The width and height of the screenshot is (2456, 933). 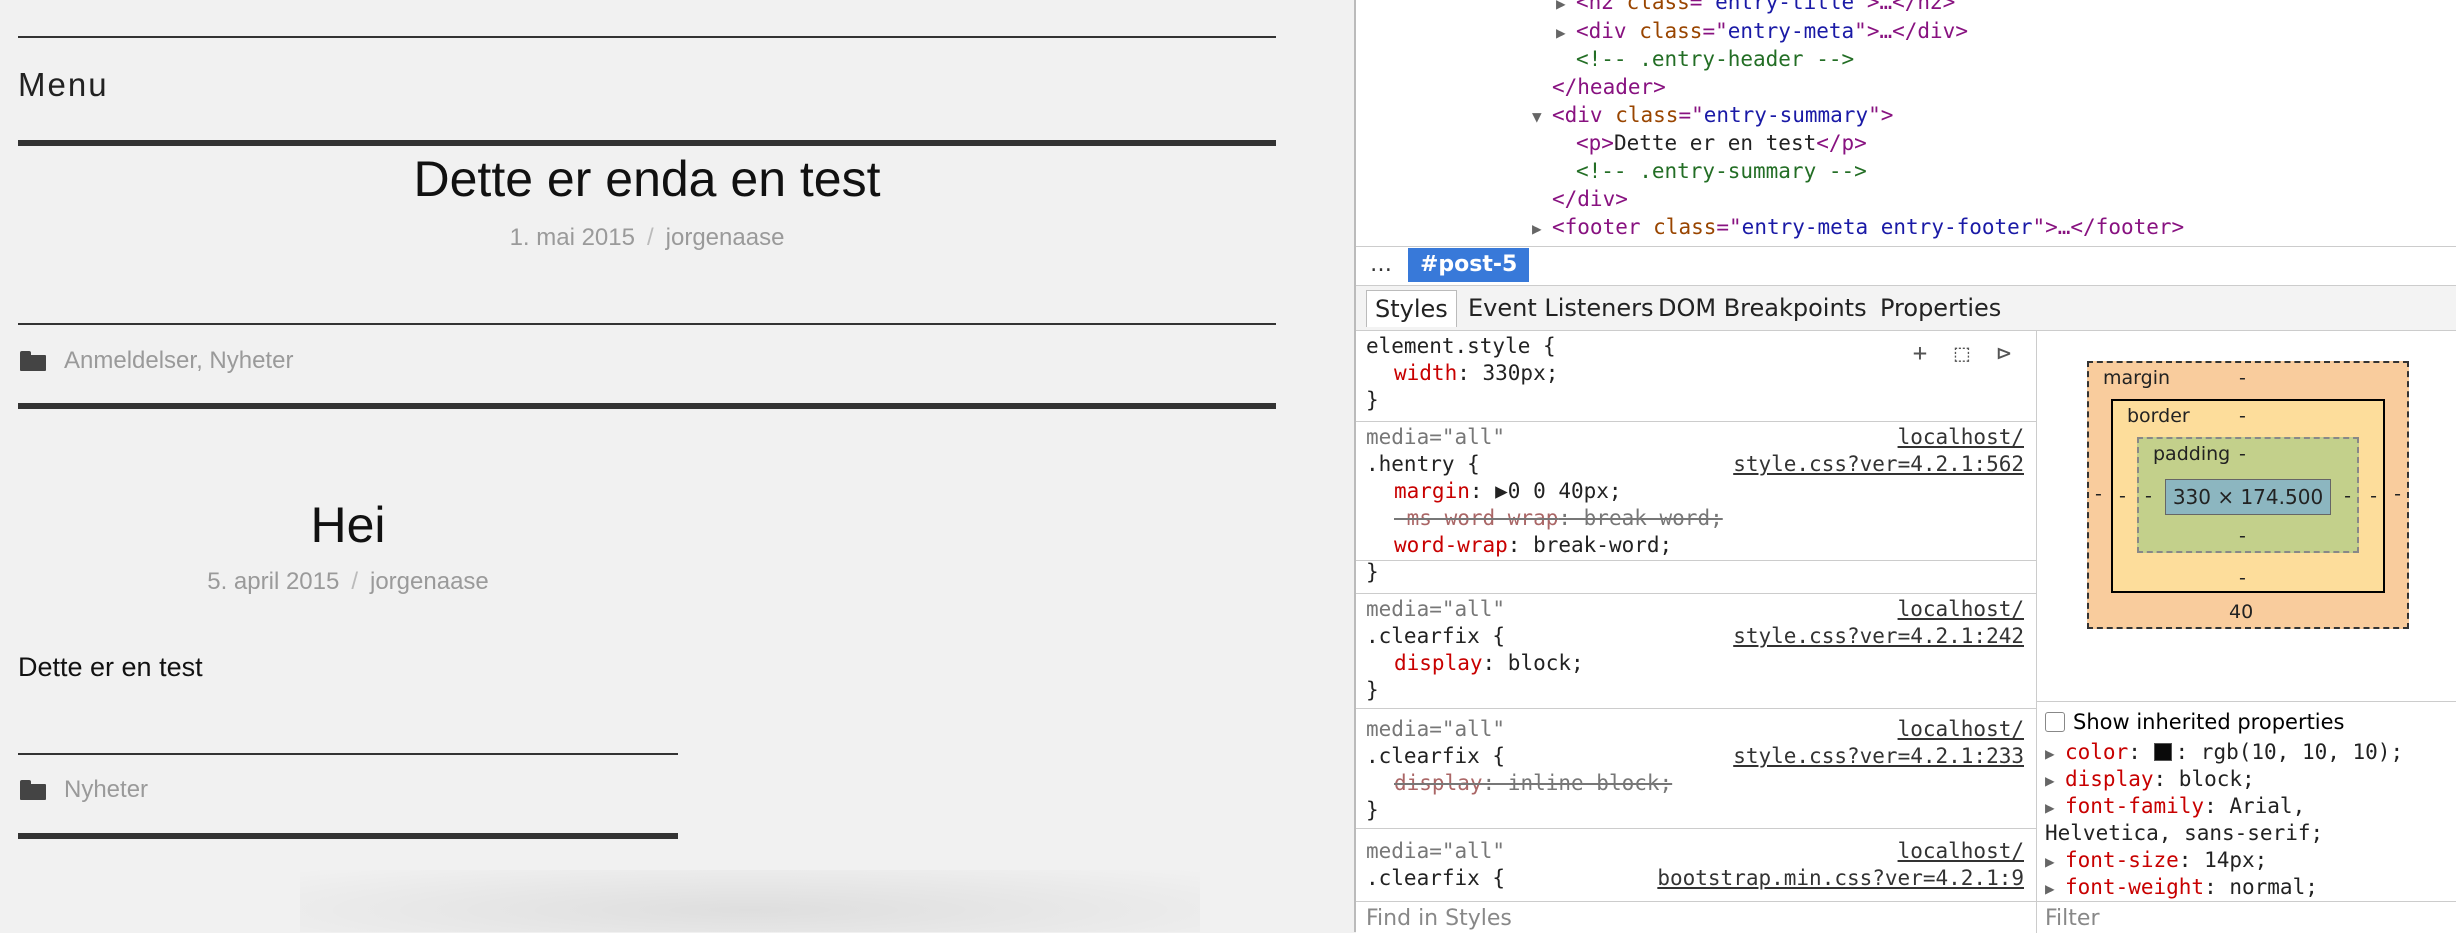 What do you see at coordinates (1469, 265) in the screenshot?
I see `breadcrumb-active-post-5: #post-5` at bounding box center [1469, 265].